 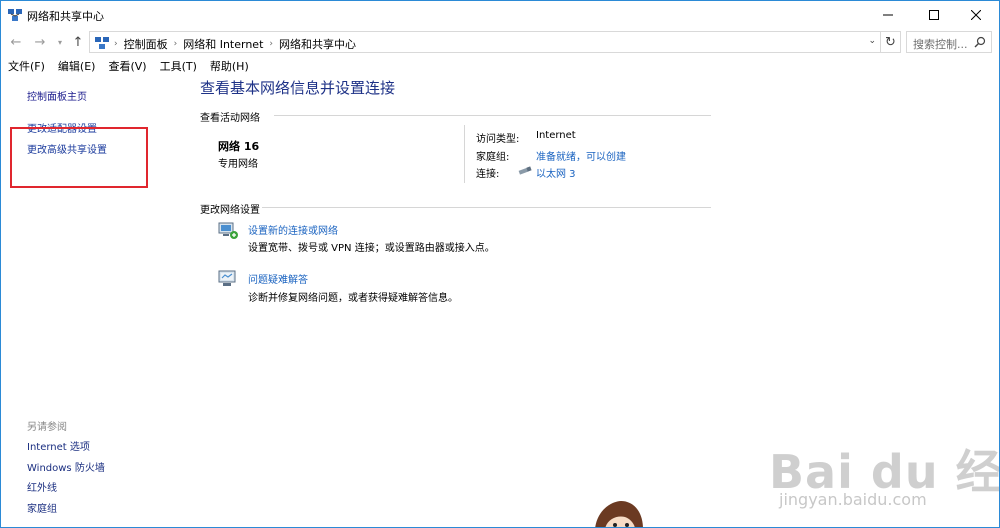 I want to click on see-also-heading: 另请参阅, so click(x=47, y=427).